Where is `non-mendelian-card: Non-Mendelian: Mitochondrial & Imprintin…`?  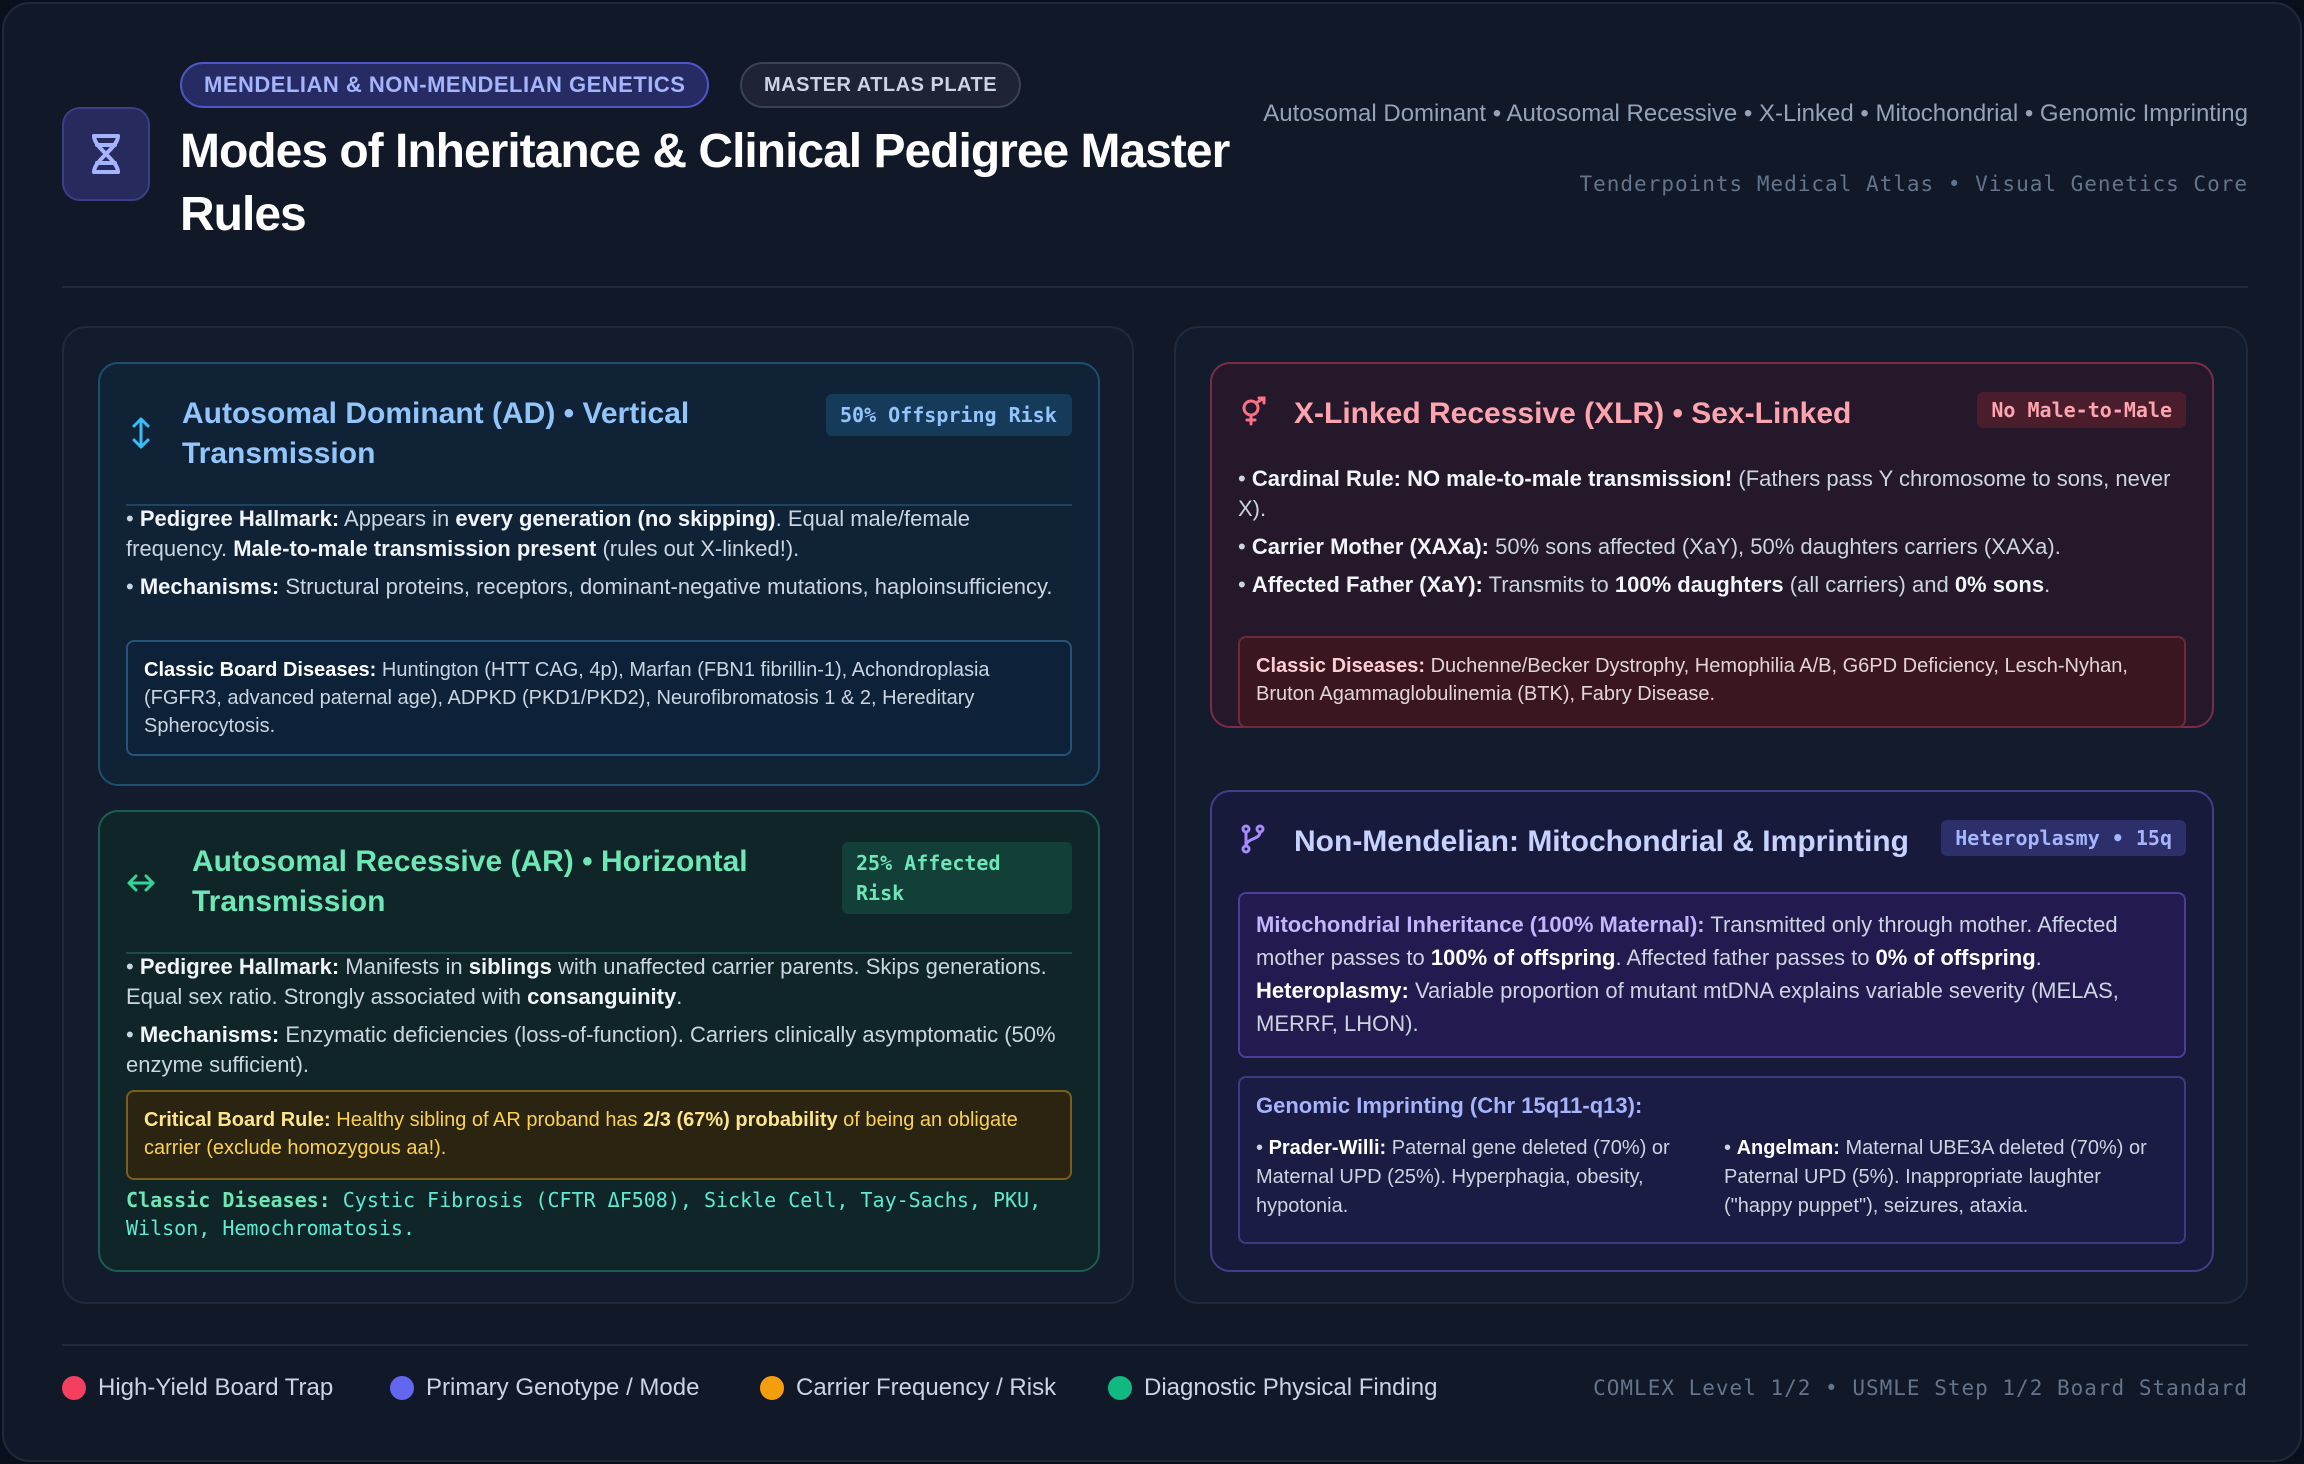
non-mendelian-card: Non-Mendelian: Mitochondrial & Imprintin… is located at coordinates (1712, 1031).